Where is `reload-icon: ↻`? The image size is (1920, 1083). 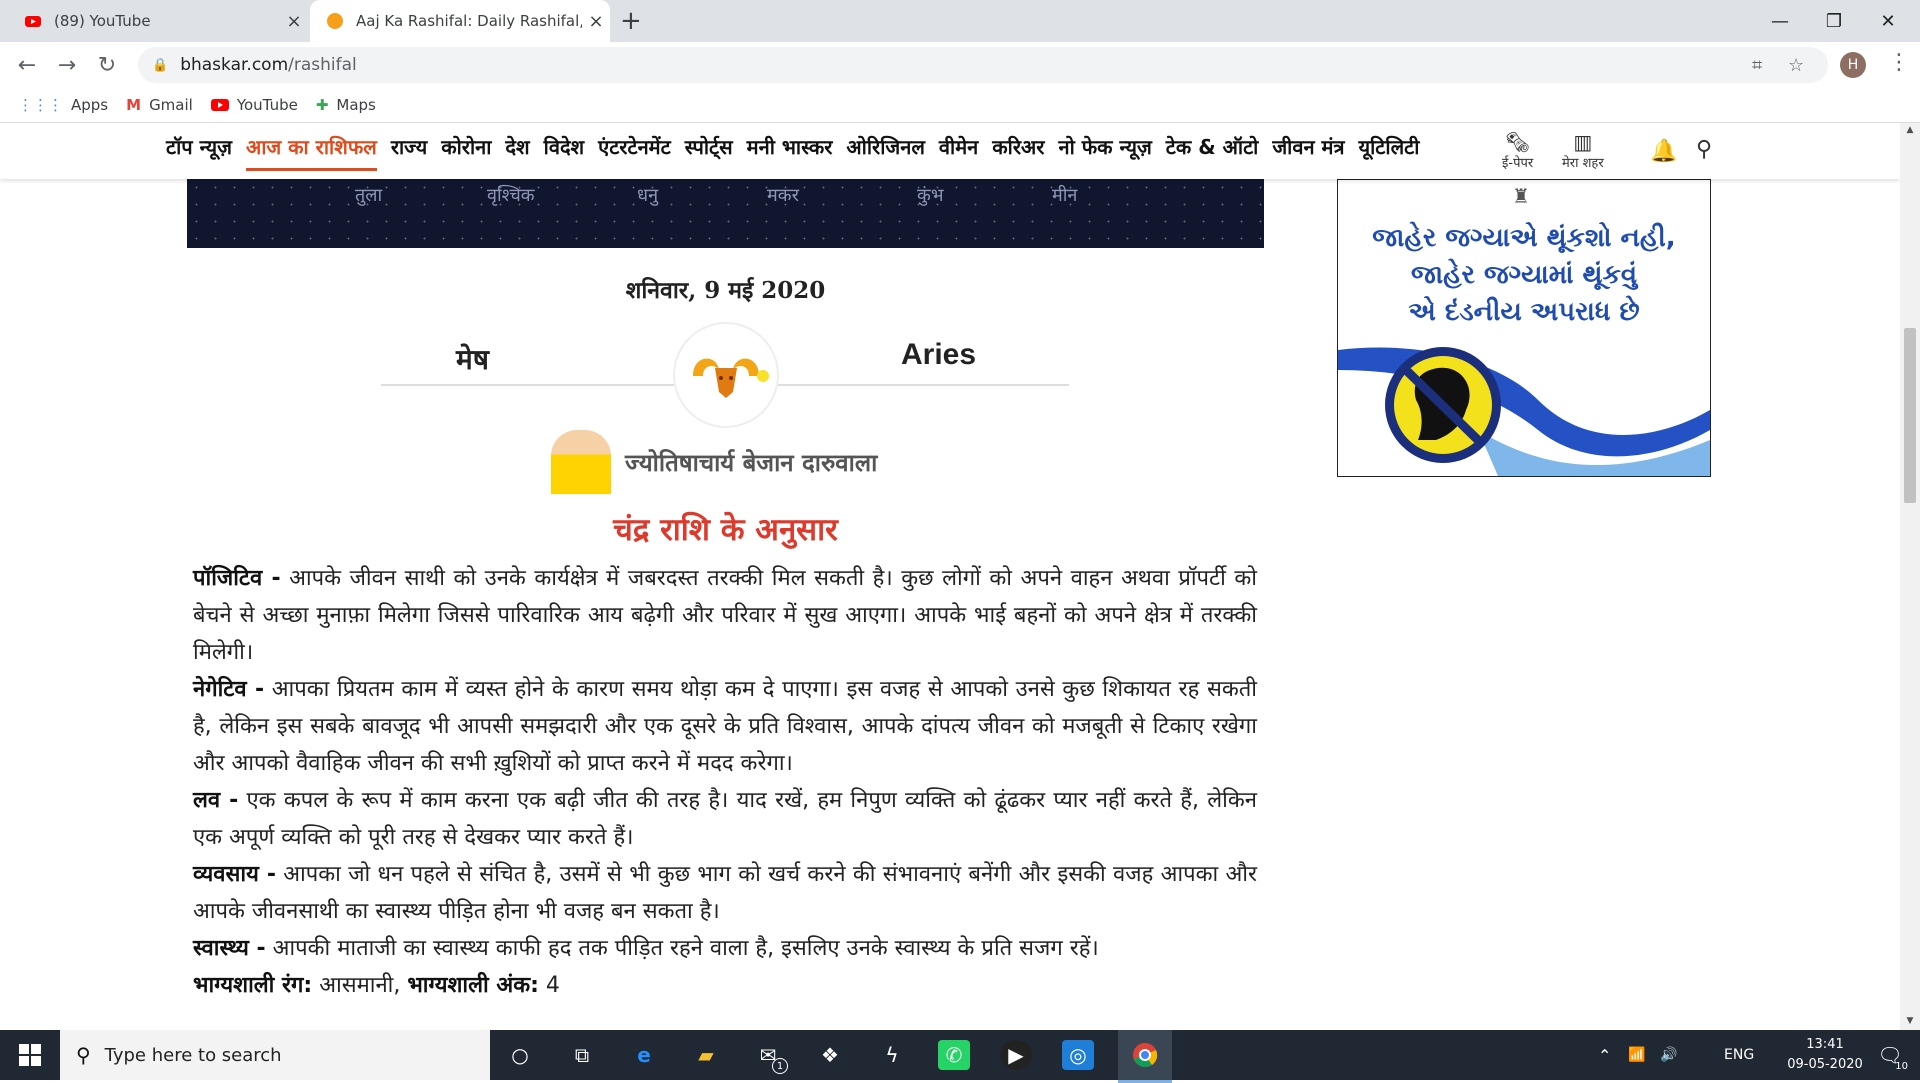
reload-icon: ↻ is located at coordinates (107, 65).